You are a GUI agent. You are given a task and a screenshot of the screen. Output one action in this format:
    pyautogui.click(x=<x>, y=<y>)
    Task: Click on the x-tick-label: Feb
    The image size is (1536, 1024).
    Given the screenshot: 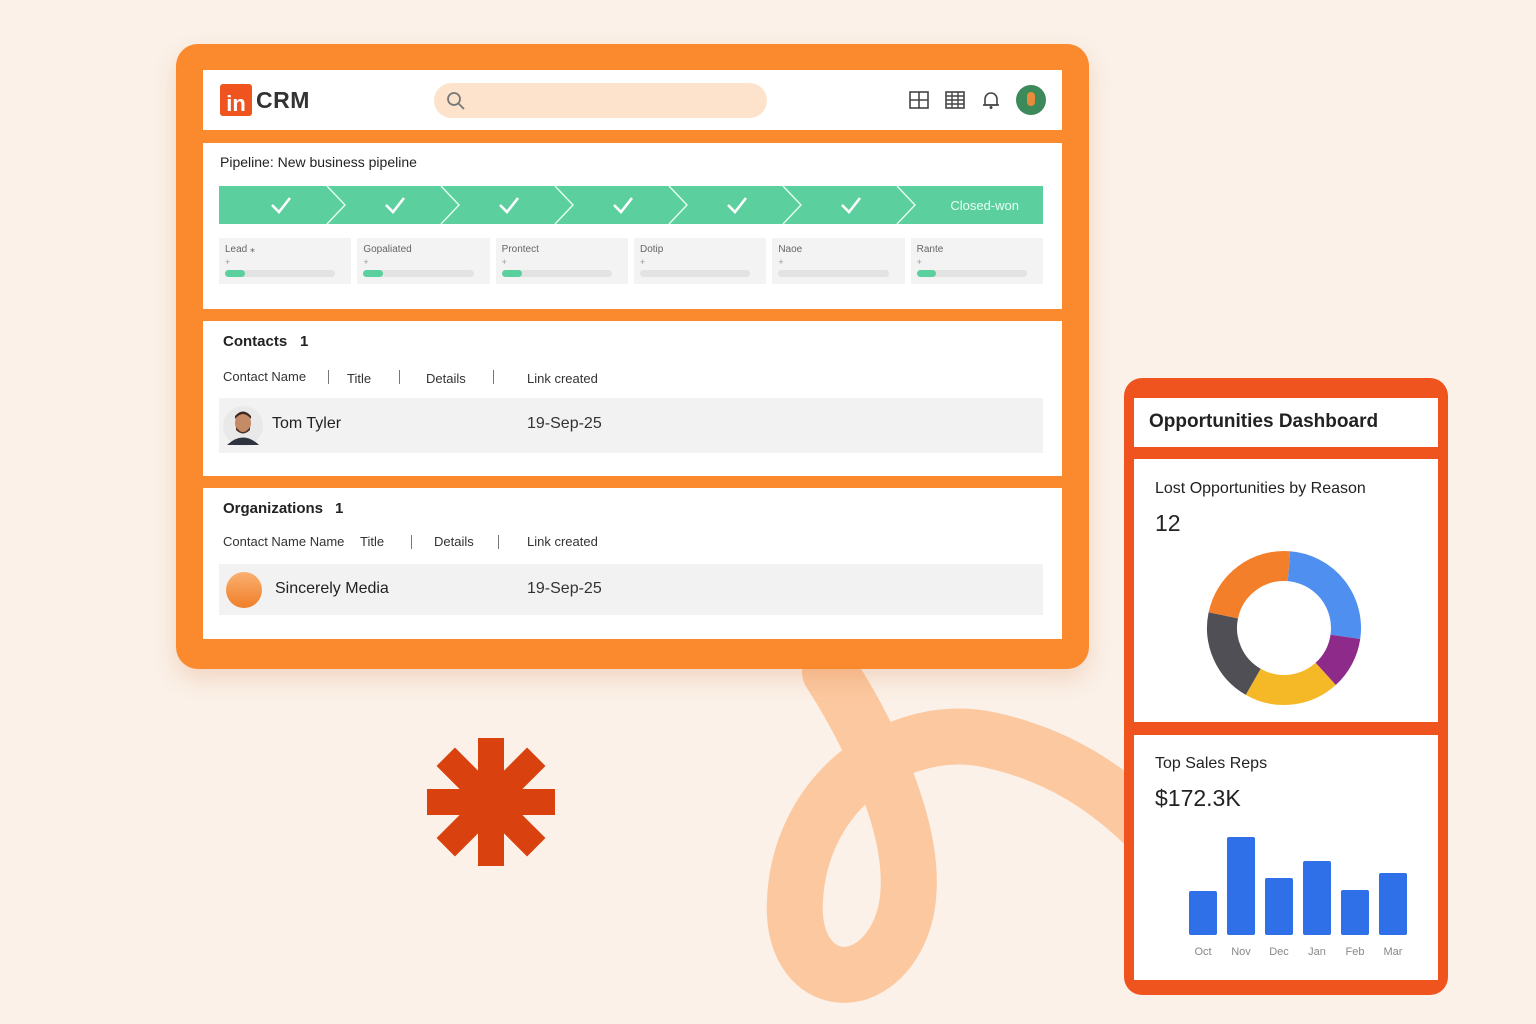 What is the action you would take?
    pyautogui.click(x=1355, y=952)
    